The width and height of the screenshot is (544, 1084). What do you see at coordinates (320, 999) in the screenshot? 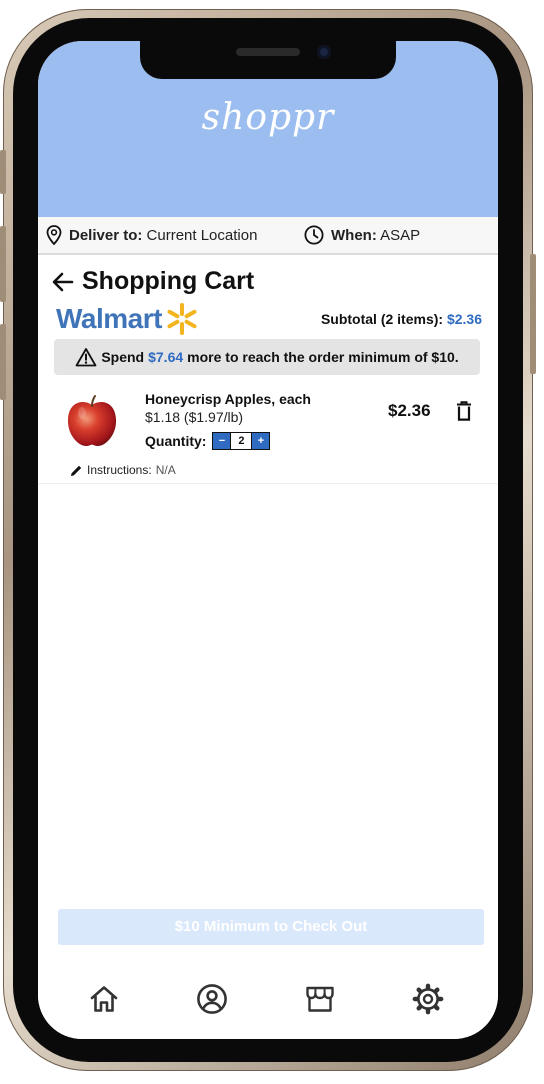
I see `store-icon` at bounding box center [320, 999].